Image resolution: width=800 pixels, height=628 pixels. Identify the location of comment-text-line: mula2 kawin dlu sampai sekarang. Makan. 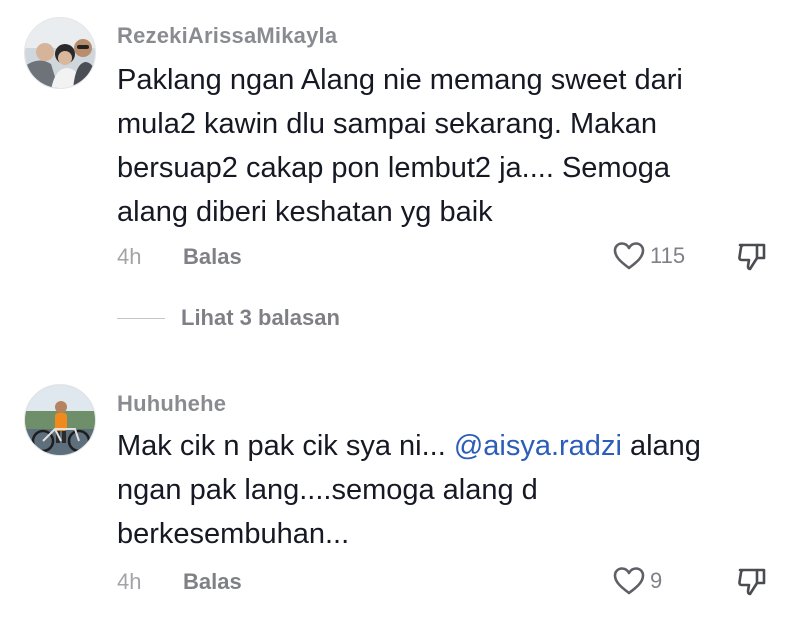
(387, 124).